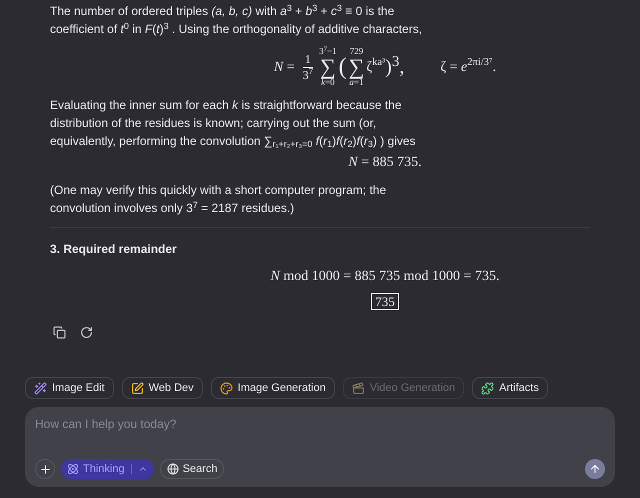  Describe the element at coordinates (342, 67) in the screenshot. I see `open-parenthesis: (` at that location.